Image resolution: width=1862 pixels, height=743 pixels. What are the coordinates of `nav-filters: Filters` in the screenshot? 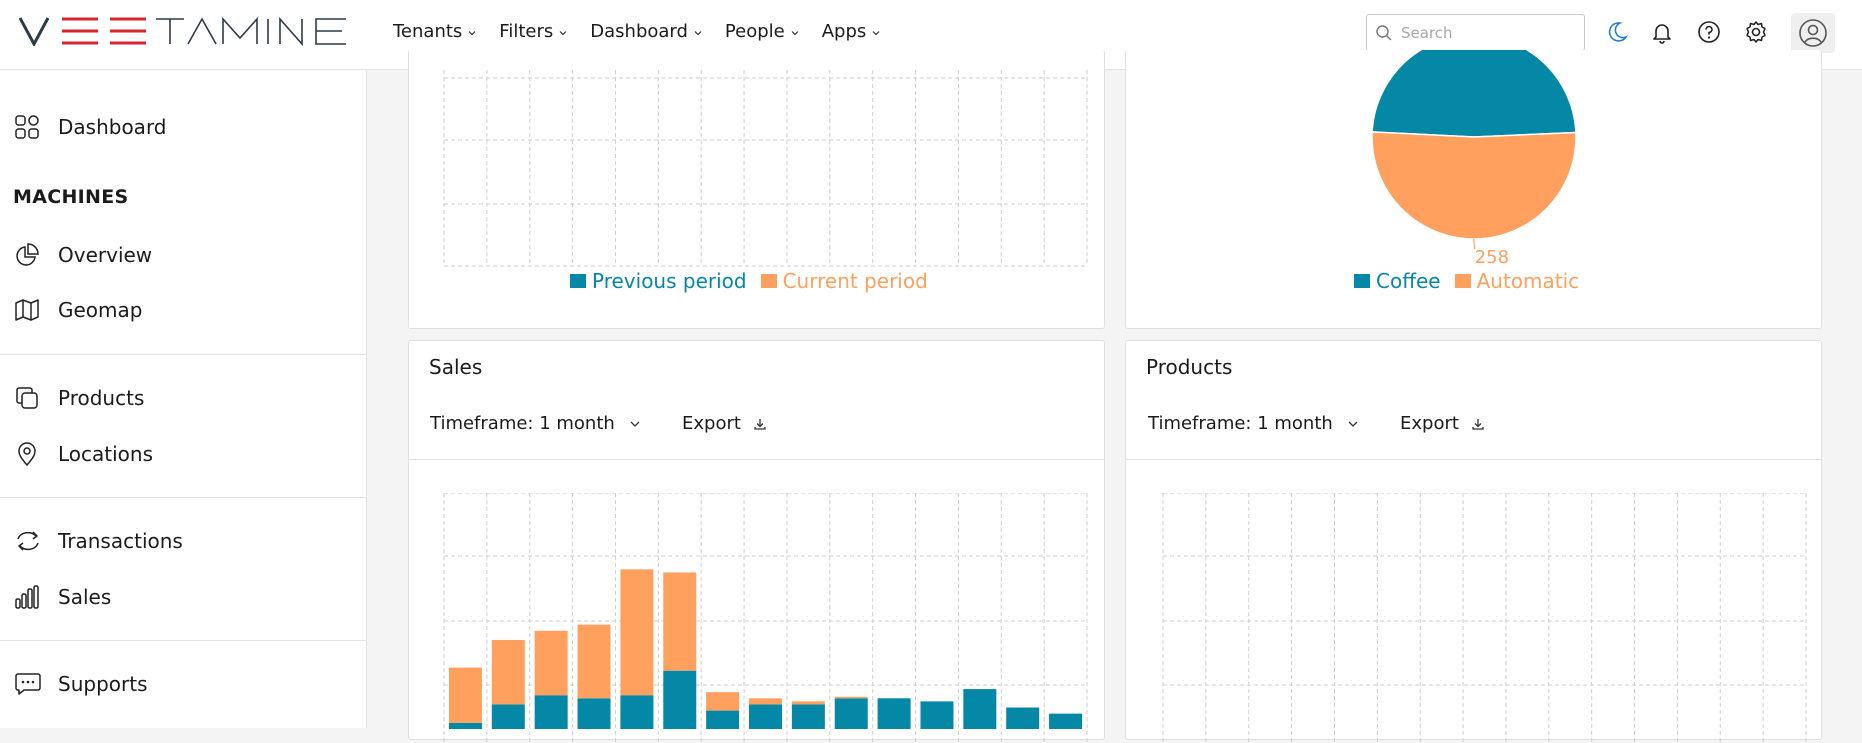 It's located at (533, 31).